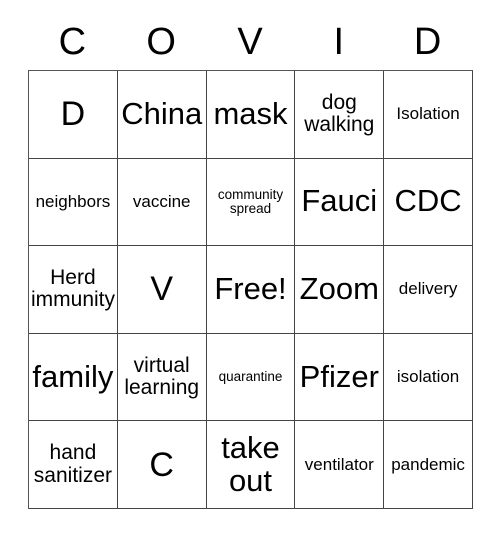 Image resolution: width=500 pixels, height=544 pixels. I want to click on bingo-cell-label: C, so click(161, 464).